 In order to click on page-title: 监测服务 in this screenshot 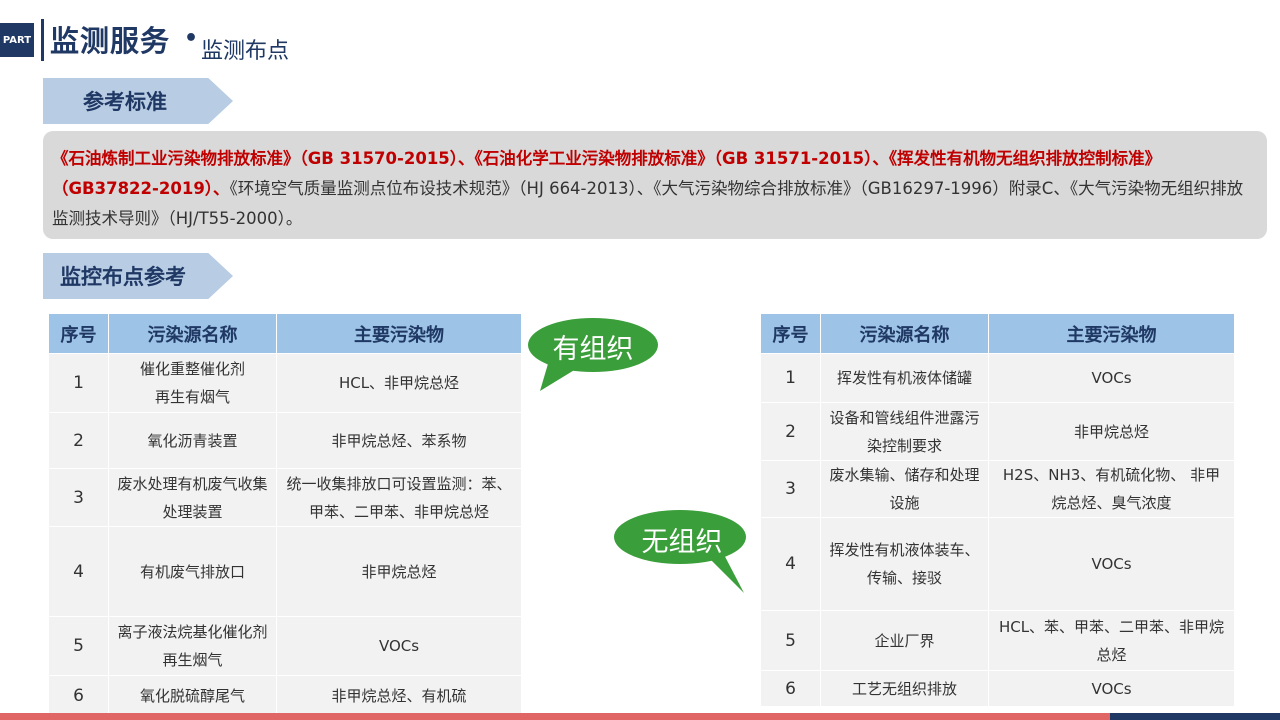, I will do `click(110, 41)`.